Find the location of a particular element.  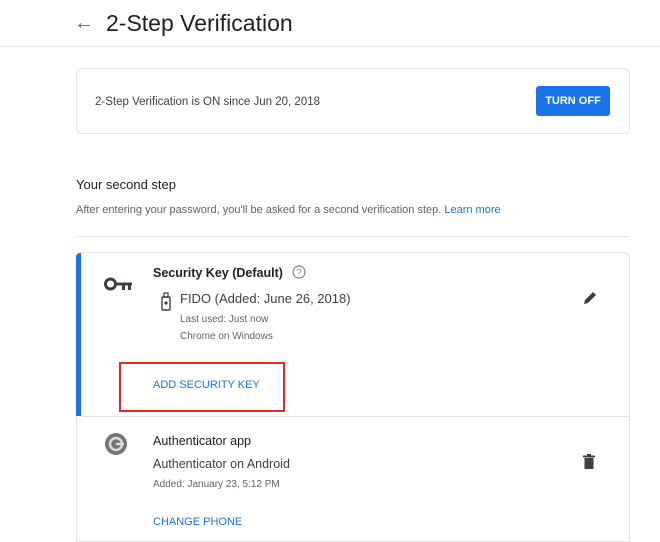

turn-off-button: TURN OFF is located at coordinates (573, 101).